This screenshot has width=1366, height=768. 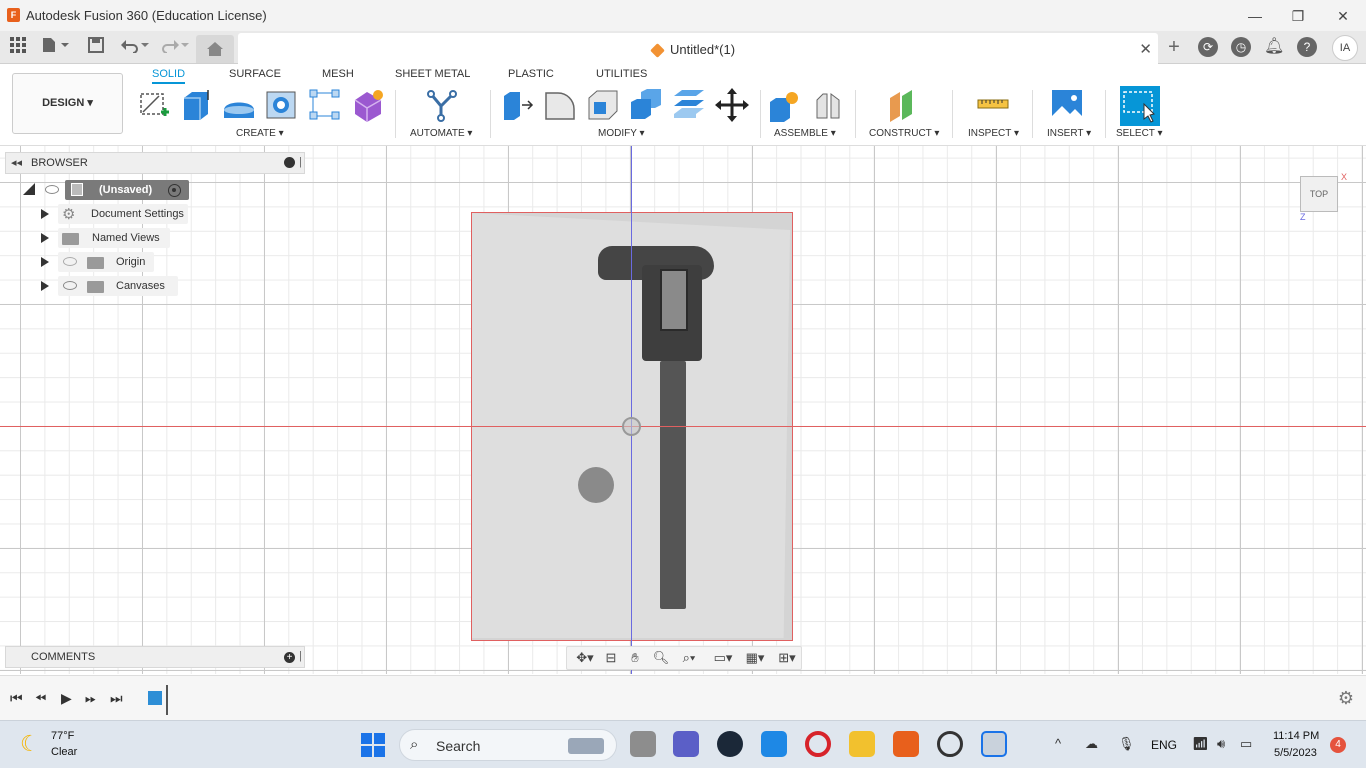 I want to click on timeline-first-icon: ⏮, so click(x=16, y=698).